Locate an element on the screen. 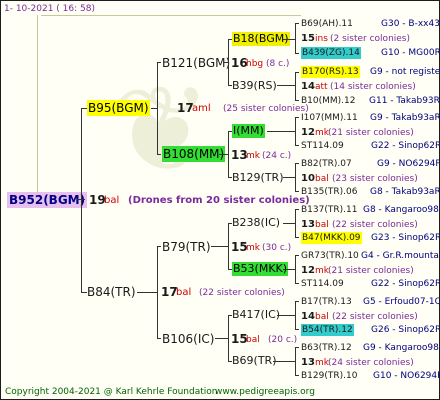 The width and height of the screenshot is (440, 400). g4-id: B82(TR).07 is located at coordinates (326, 164).